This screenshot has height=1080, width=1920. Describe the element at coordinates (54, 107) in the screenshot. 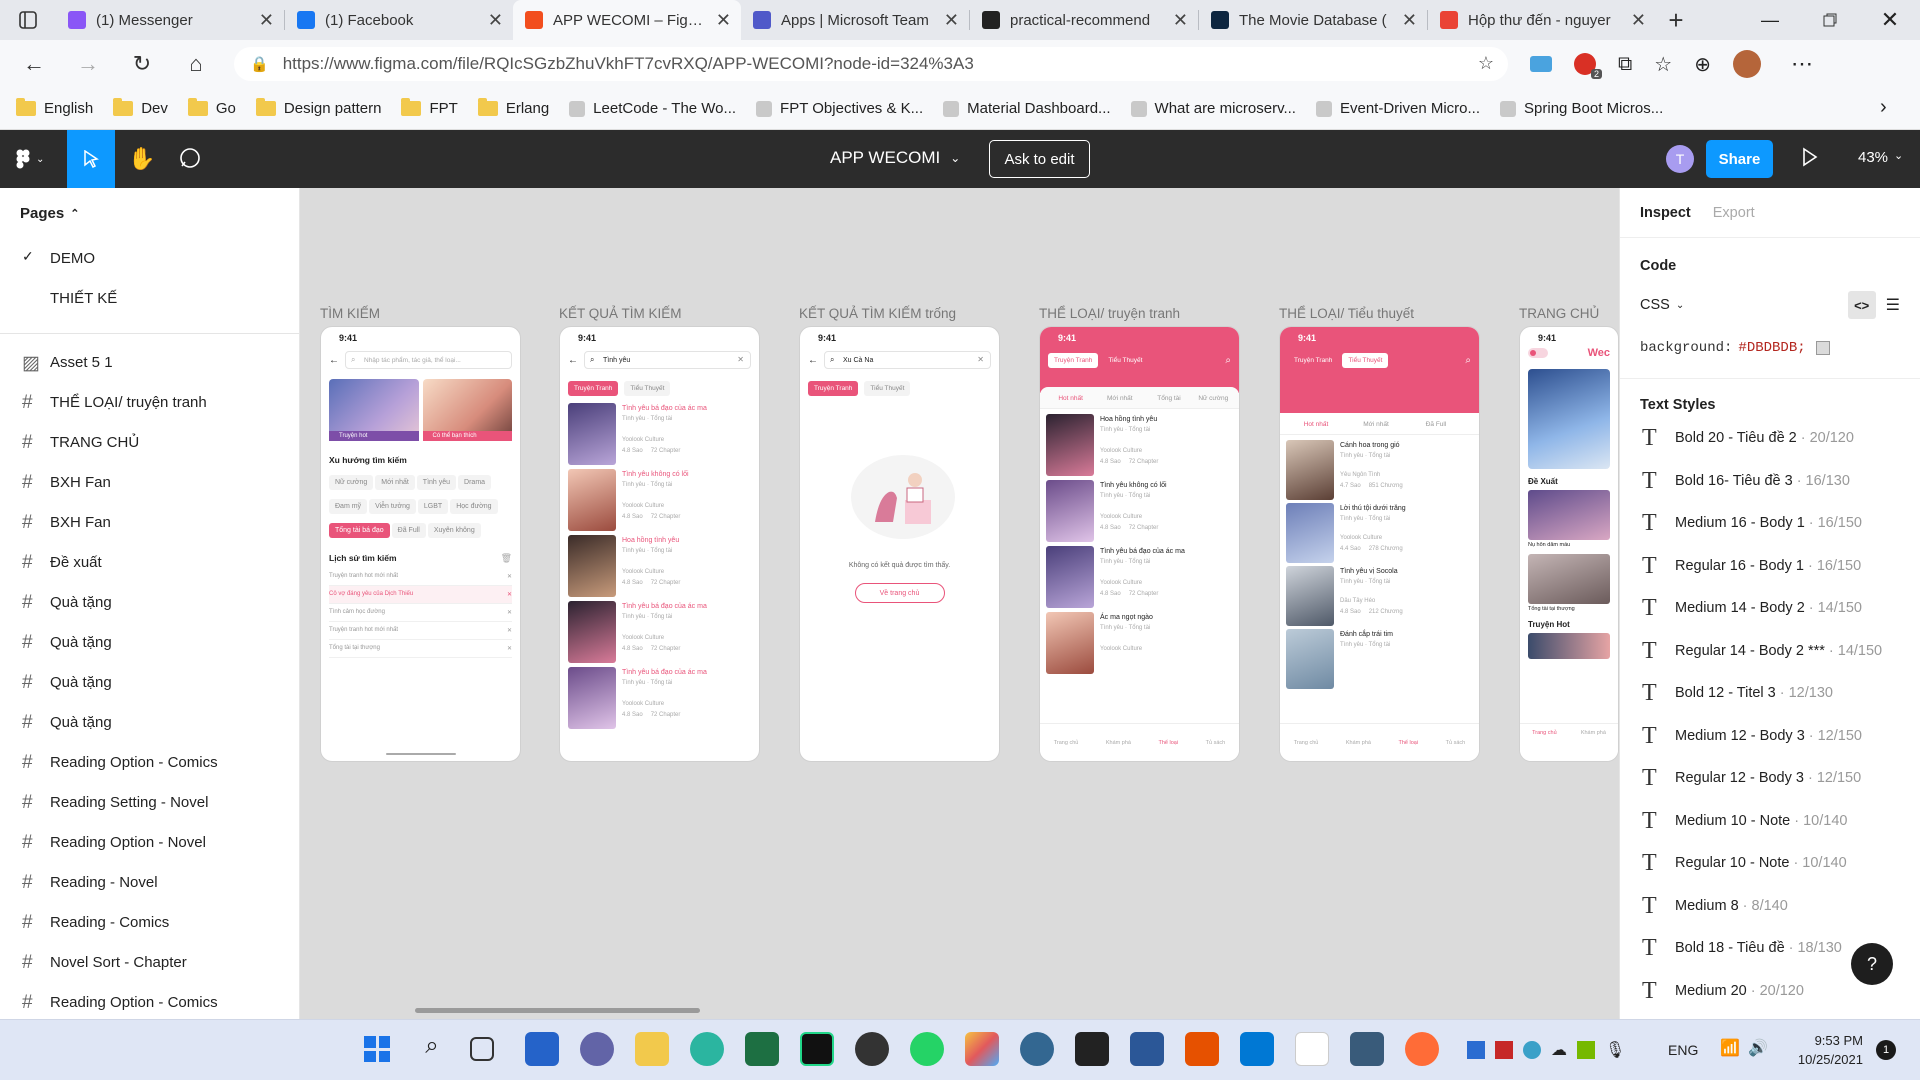

I see `bookmark-item: English` at that location.